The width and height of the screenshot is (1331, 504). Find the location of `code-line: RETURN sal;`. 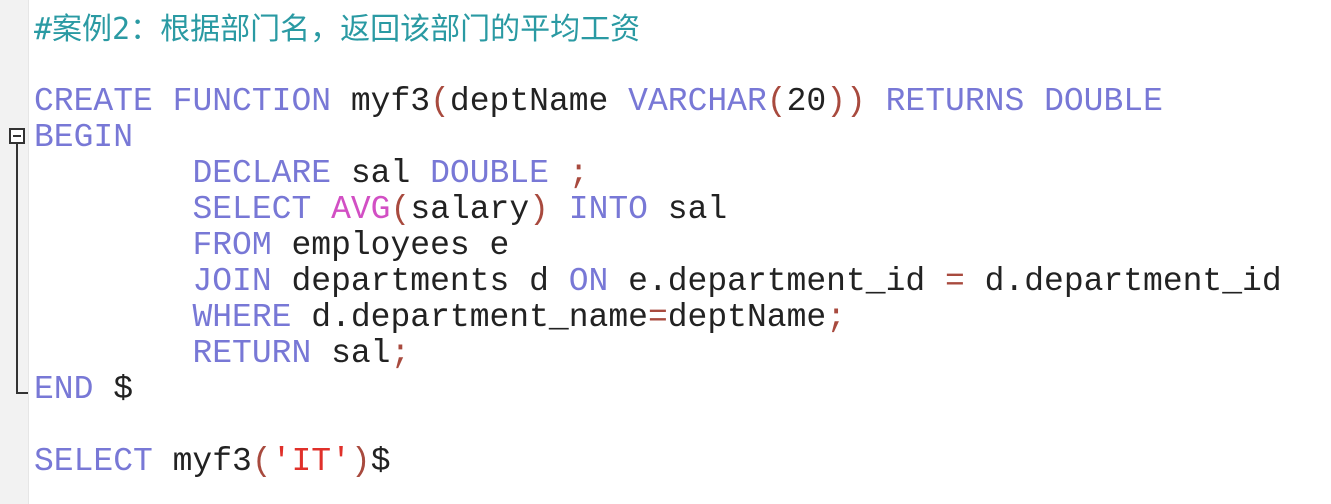

code-line: RETURN sal; is located at coordinates (658, 354).